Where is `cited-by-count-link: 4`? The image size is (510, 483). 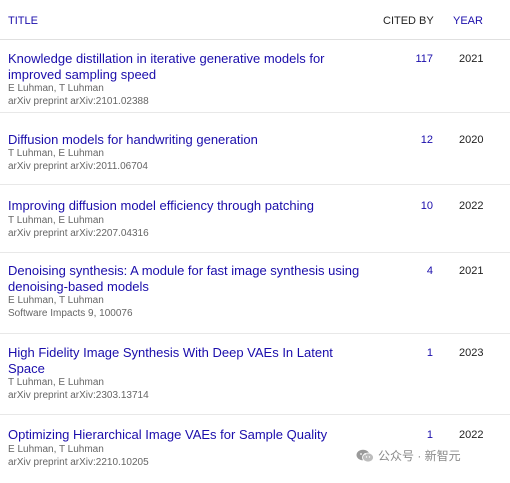
cited-by-count-link: 4 is located at coordinates (430, 271).